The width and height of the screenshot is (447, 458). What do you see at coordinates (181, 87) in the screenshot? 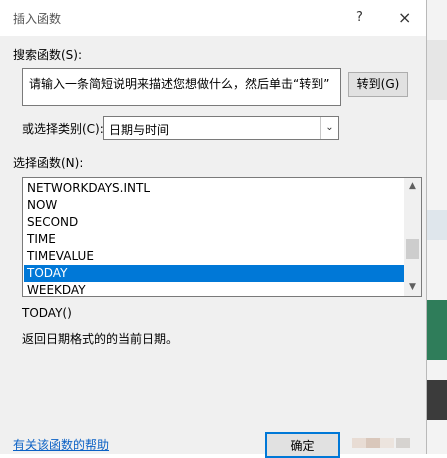
I see `search-input: 请输入一条简短说明来描述您想做什么，然后单击“转到”` at bounding box center [181, 87].